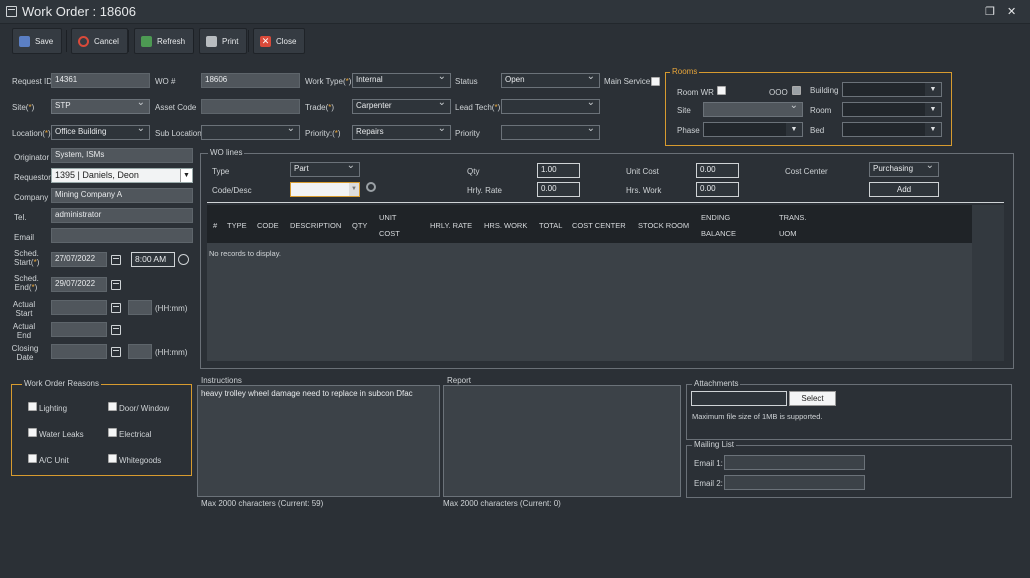  I want to click on main-service-checkbox, so click(655, 81).